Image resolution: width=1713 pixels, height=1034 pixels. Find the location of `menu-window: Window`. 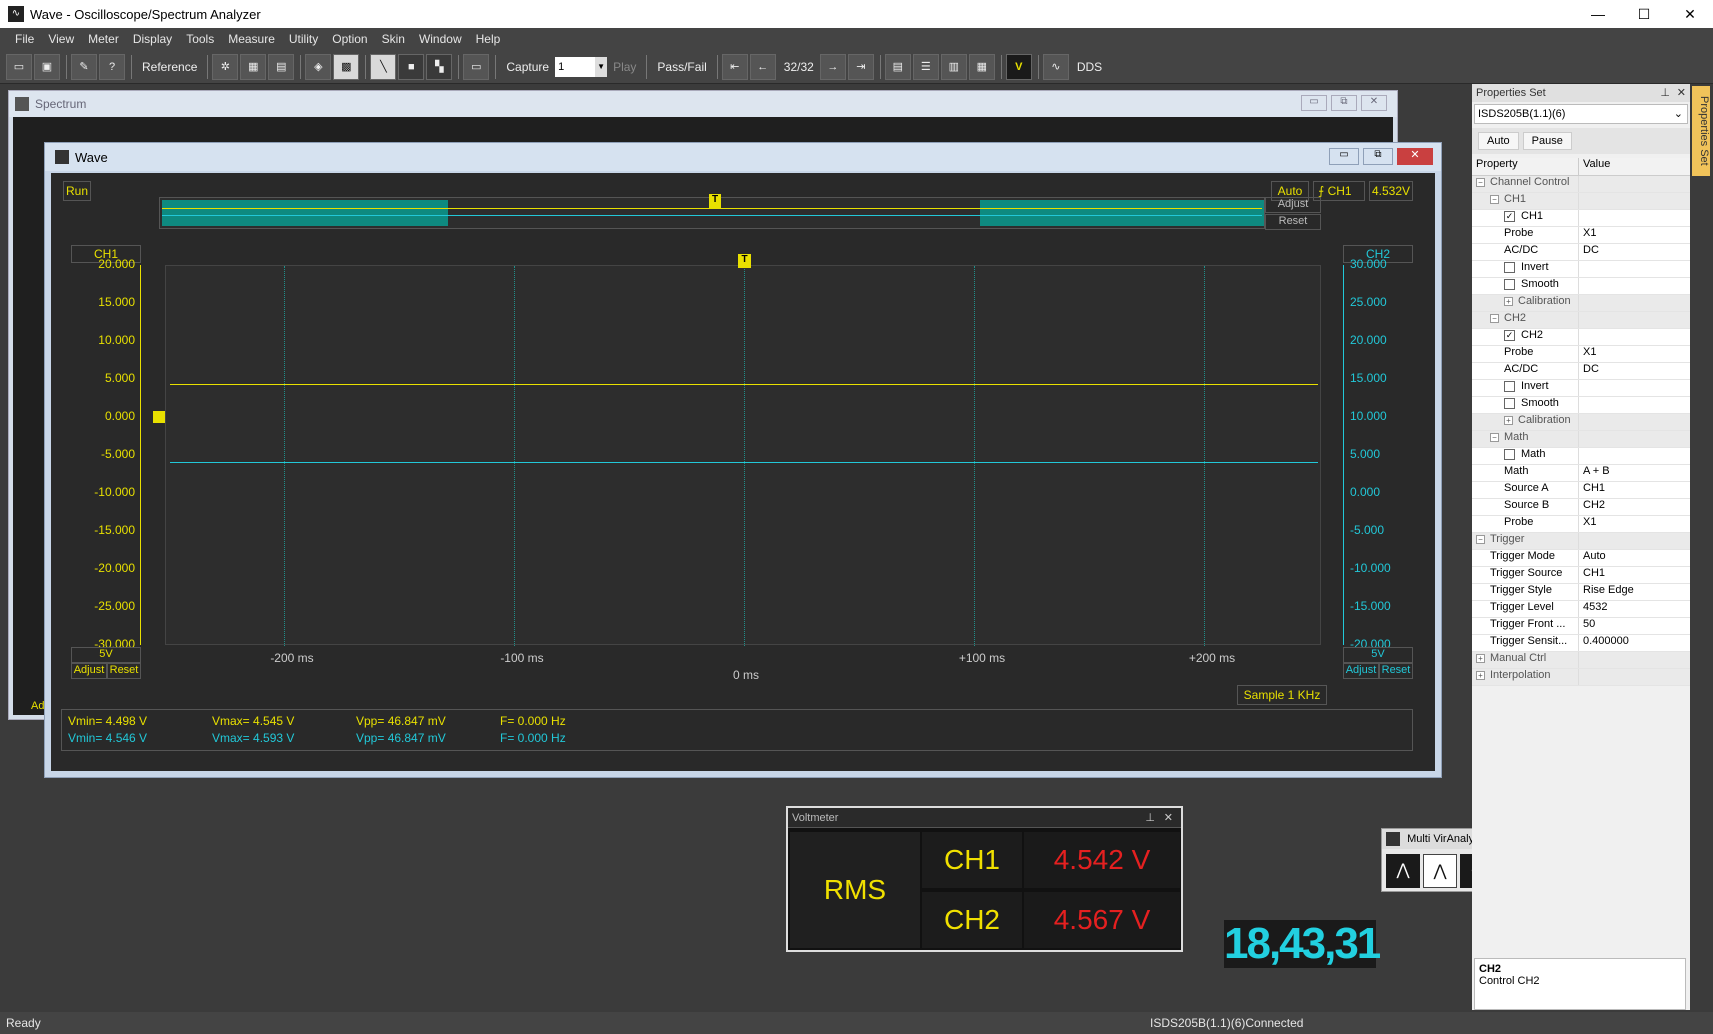

menu-window: Window is located at coordinates (440, 39).